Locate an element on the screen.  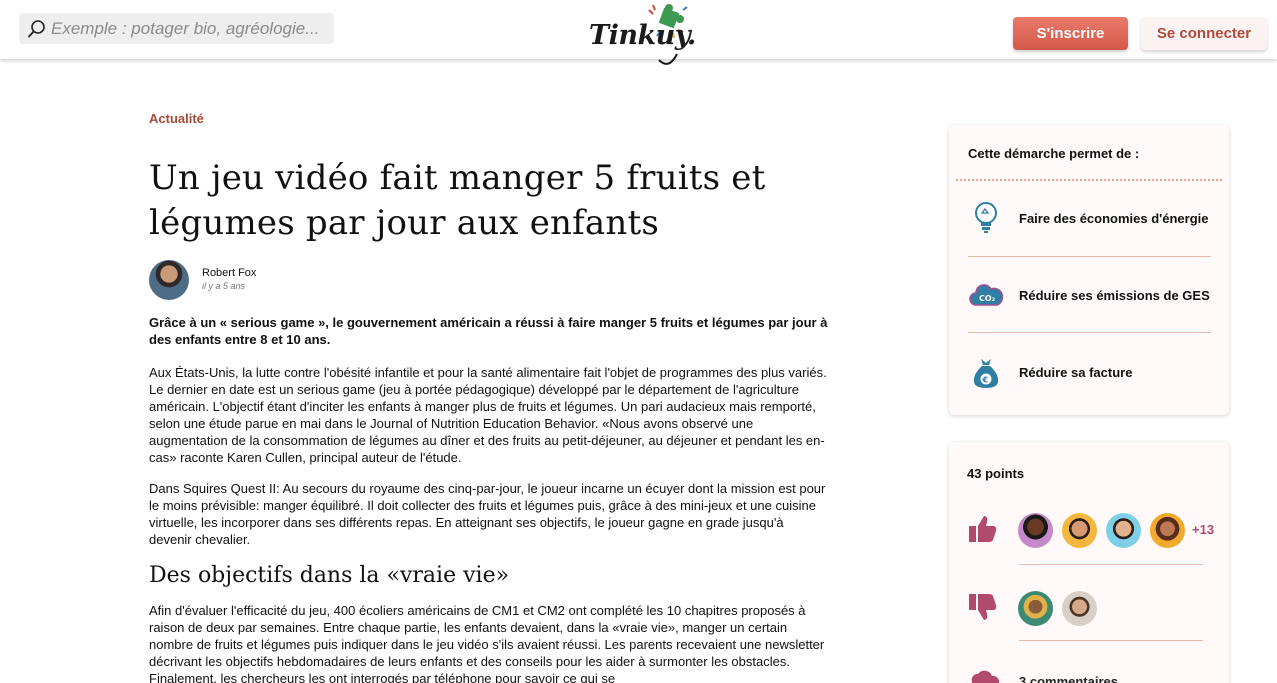
benefit-label: Réduire ses émissions de GES is located at coordinates (1114, 295).